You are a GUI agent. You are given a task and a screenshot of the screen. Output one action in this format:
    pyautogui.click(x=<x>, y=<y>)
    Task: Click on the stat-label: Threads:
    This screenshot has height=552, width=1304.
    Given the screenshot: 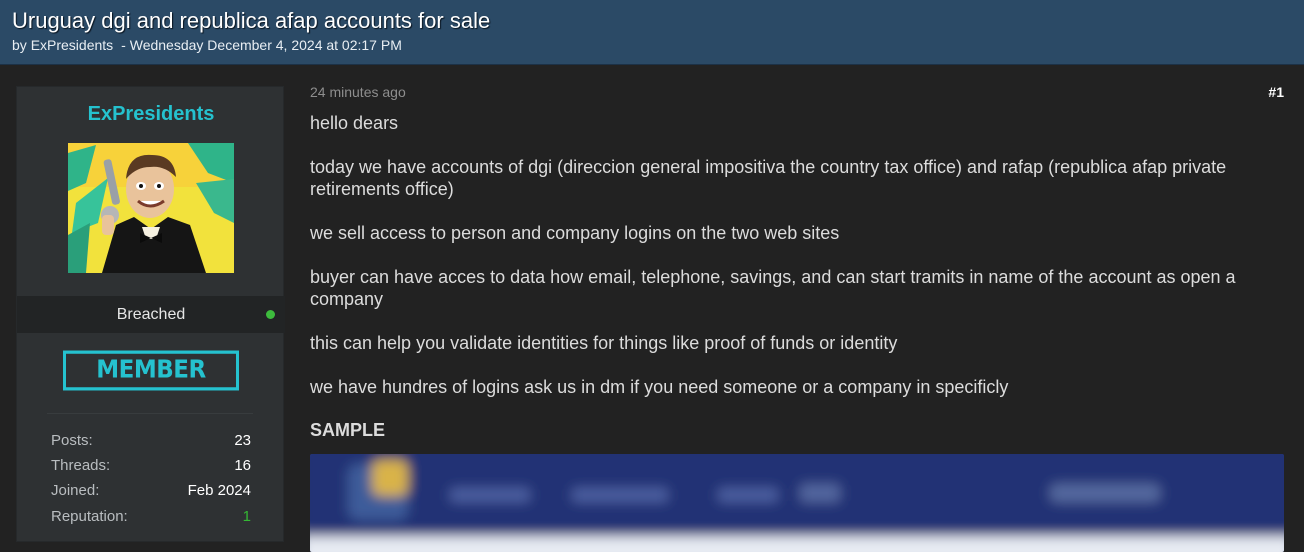 What is the action you would take?
    pyautogui.click(x=81, y=465)
    